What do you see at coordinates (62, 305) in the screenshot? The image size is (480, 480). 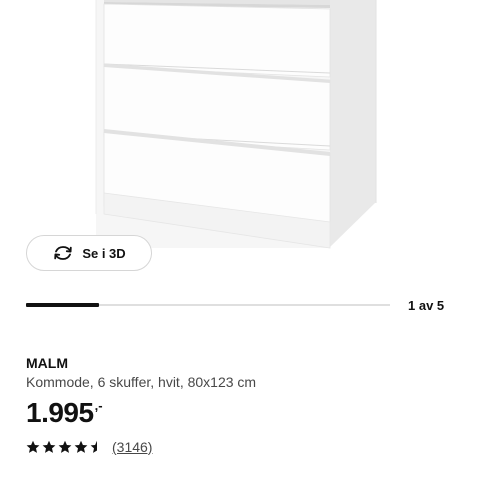 I see `carousel-progress-fill` at bounding box center [62, 305].